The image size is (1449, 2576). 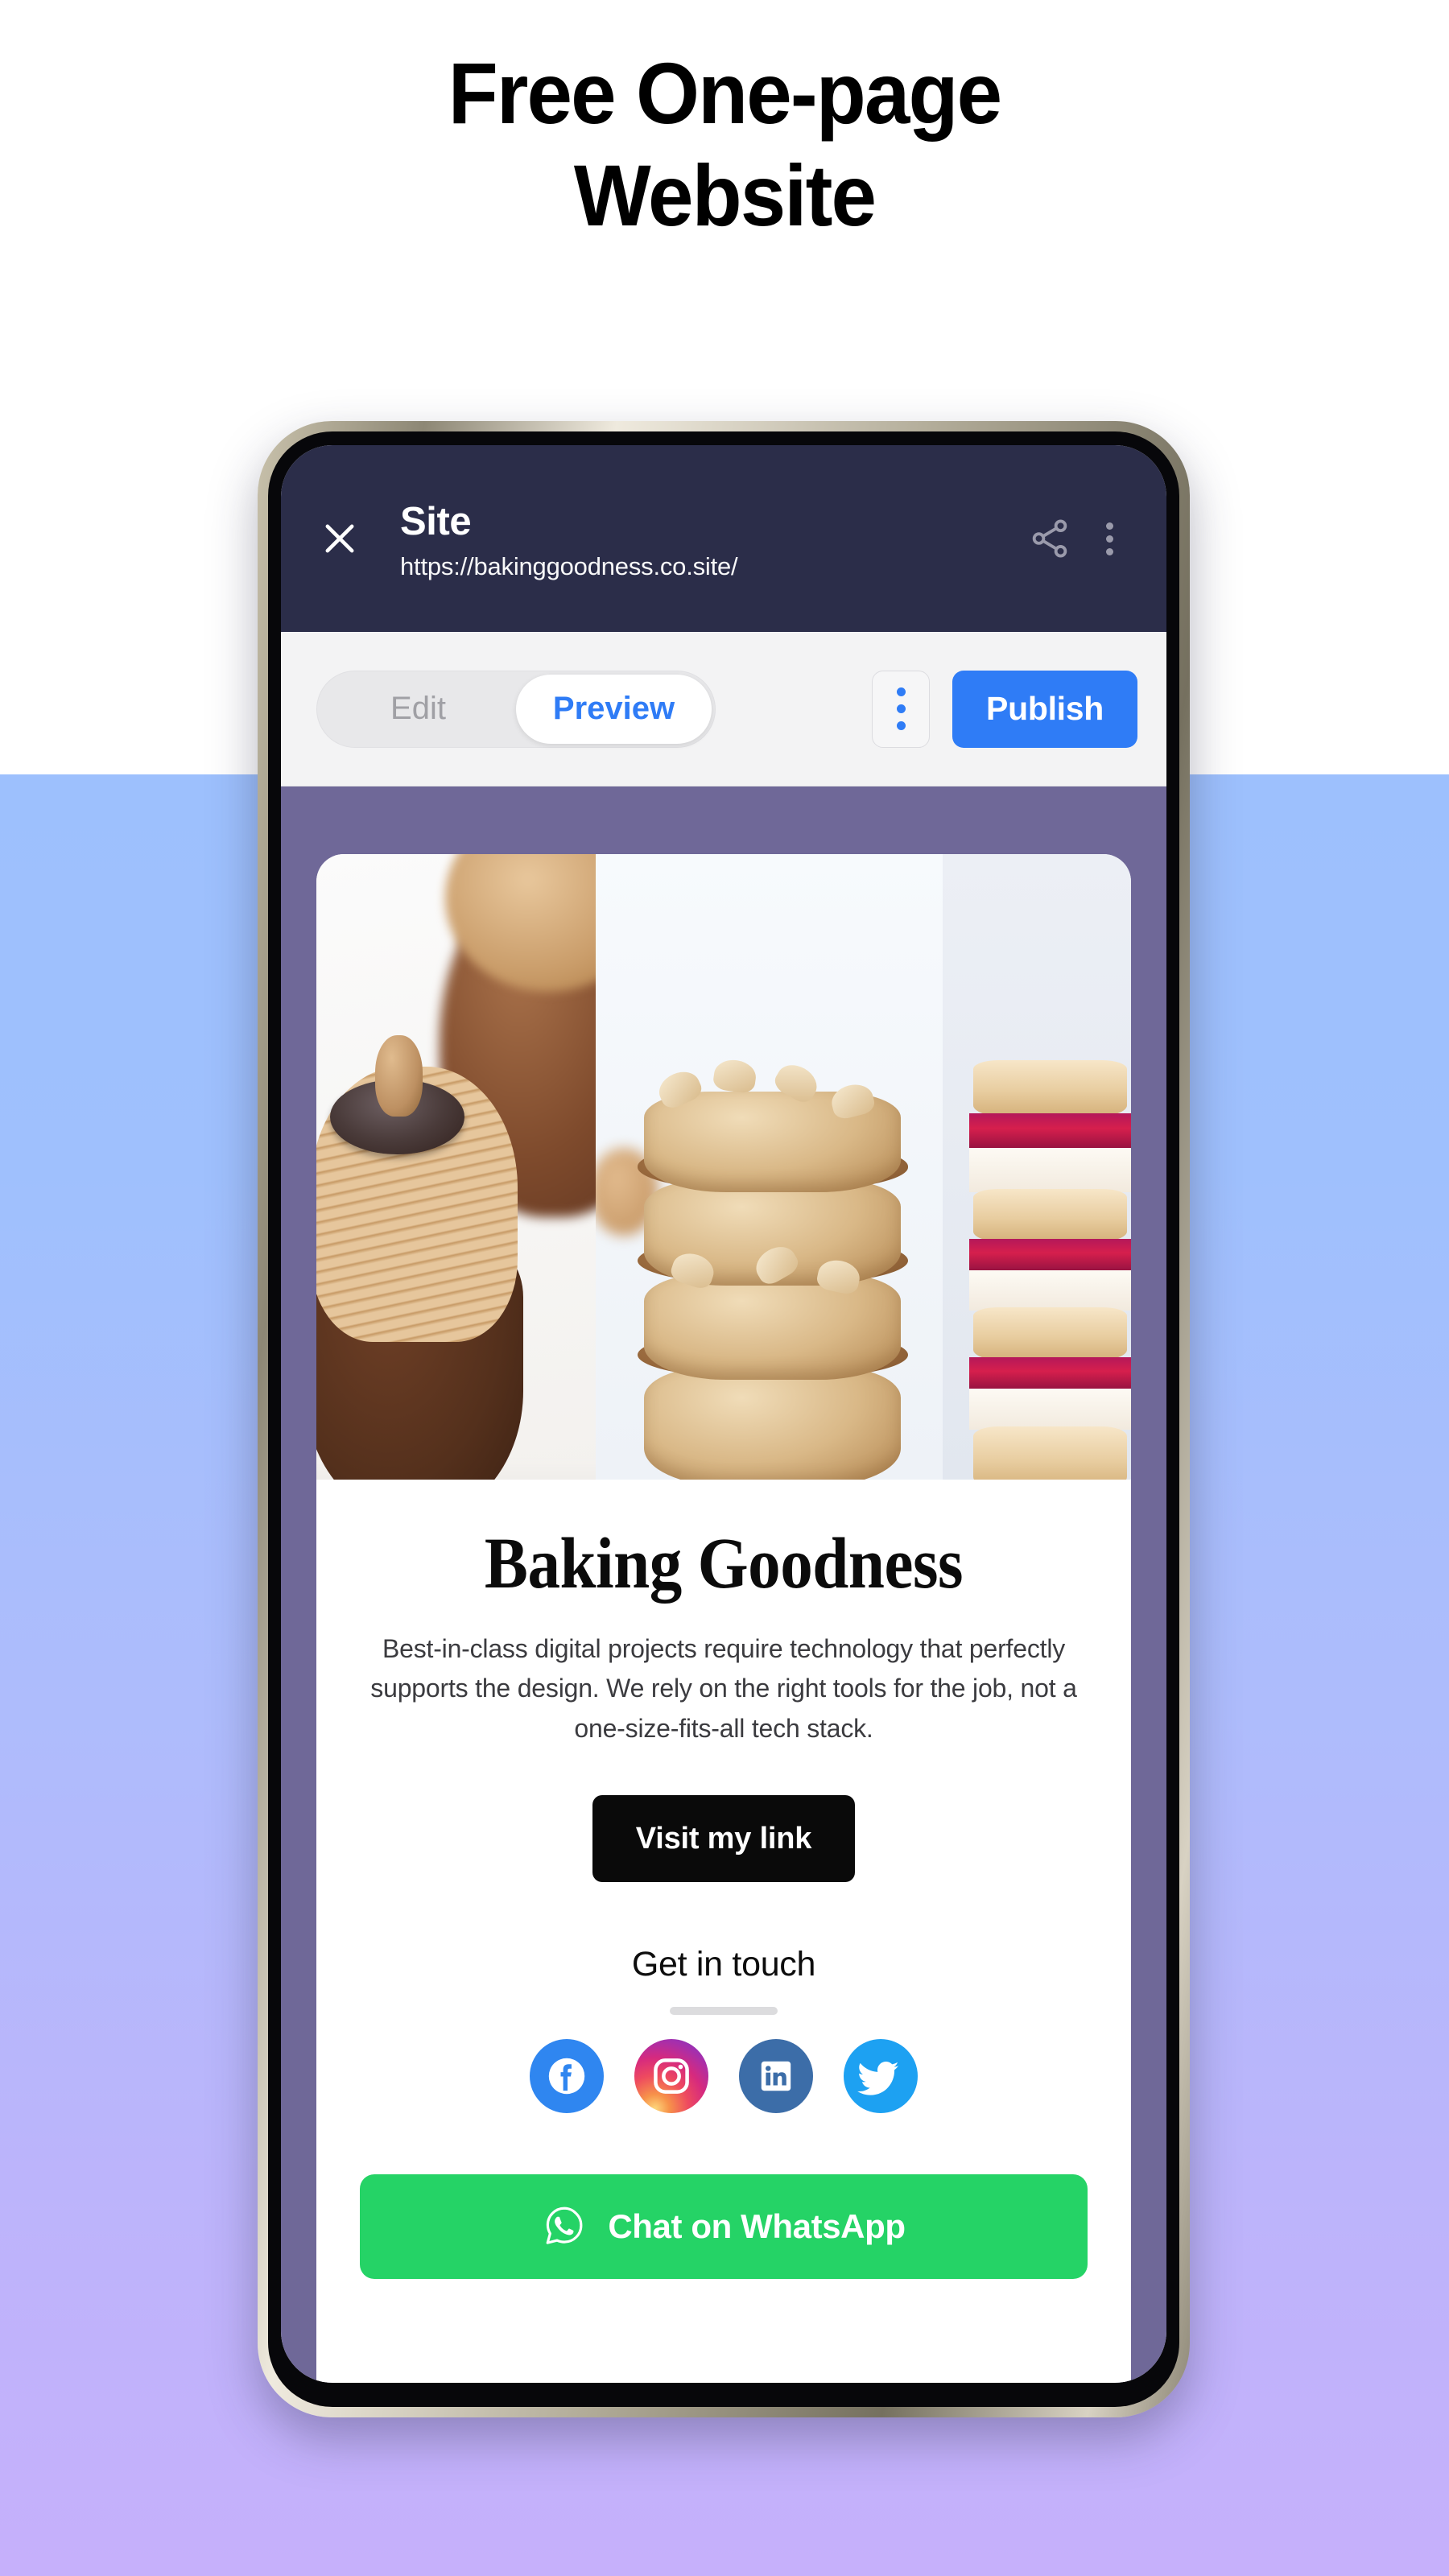 I want to click on mode-switch: Edit Preview, so click(x=516, y=709).